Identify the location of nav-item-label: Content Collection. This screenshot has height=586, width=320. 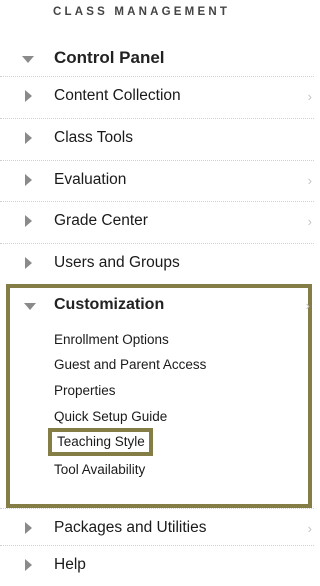
(117, 95).